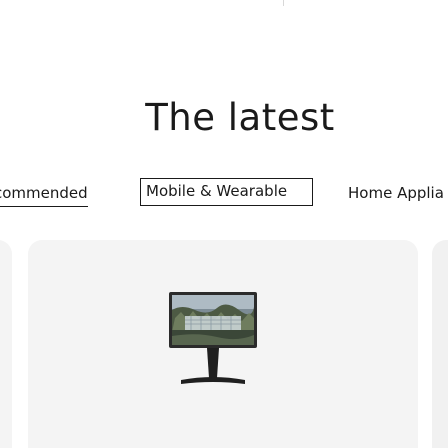 Image resolution: width=448 pixels, height=448 pixels. Describe the element at coordinates (283, 3) in the screenshot. I see `top-divider` at that location.